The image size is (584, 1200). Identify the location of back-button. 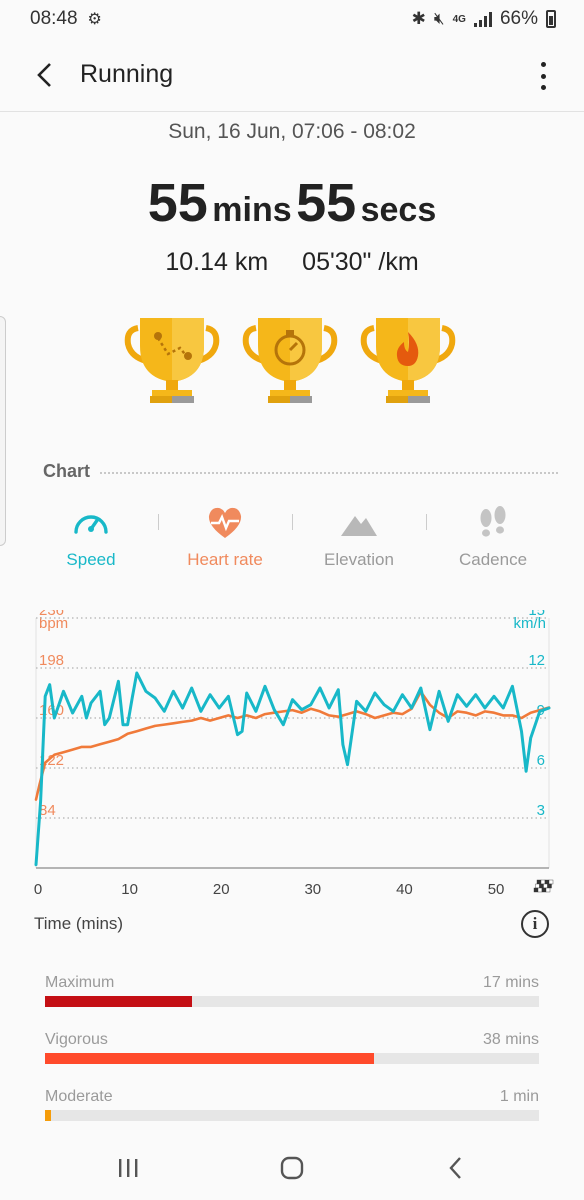
(45, 75).